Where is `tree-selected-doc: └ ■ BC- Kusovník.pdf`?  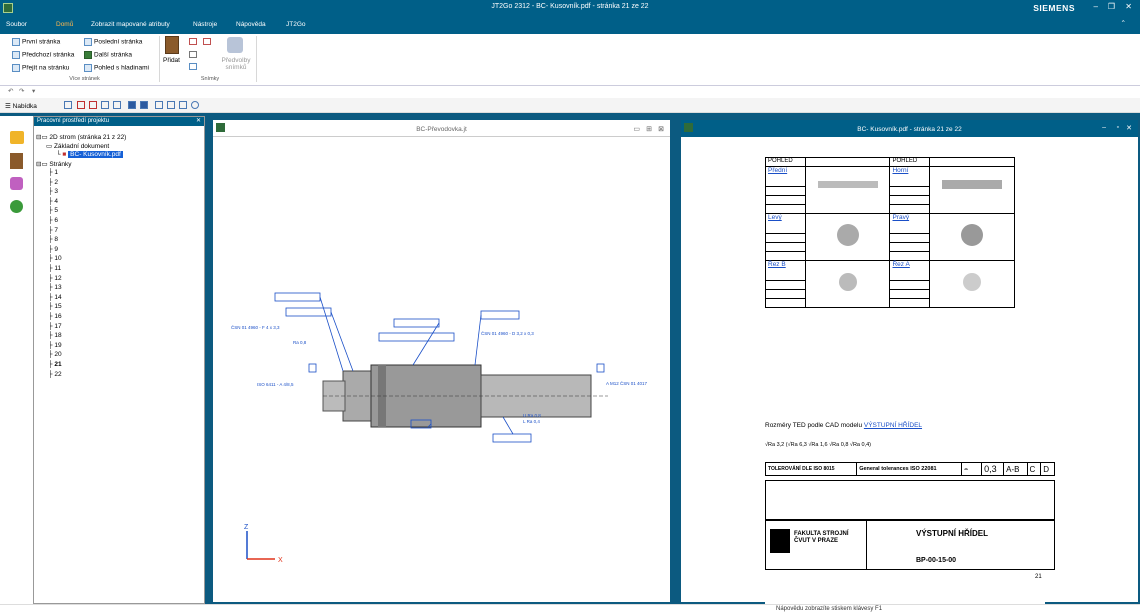 tree-selected-doc: └ ■ BC- Kusovník.pdf is located at coordinates (89, 154).